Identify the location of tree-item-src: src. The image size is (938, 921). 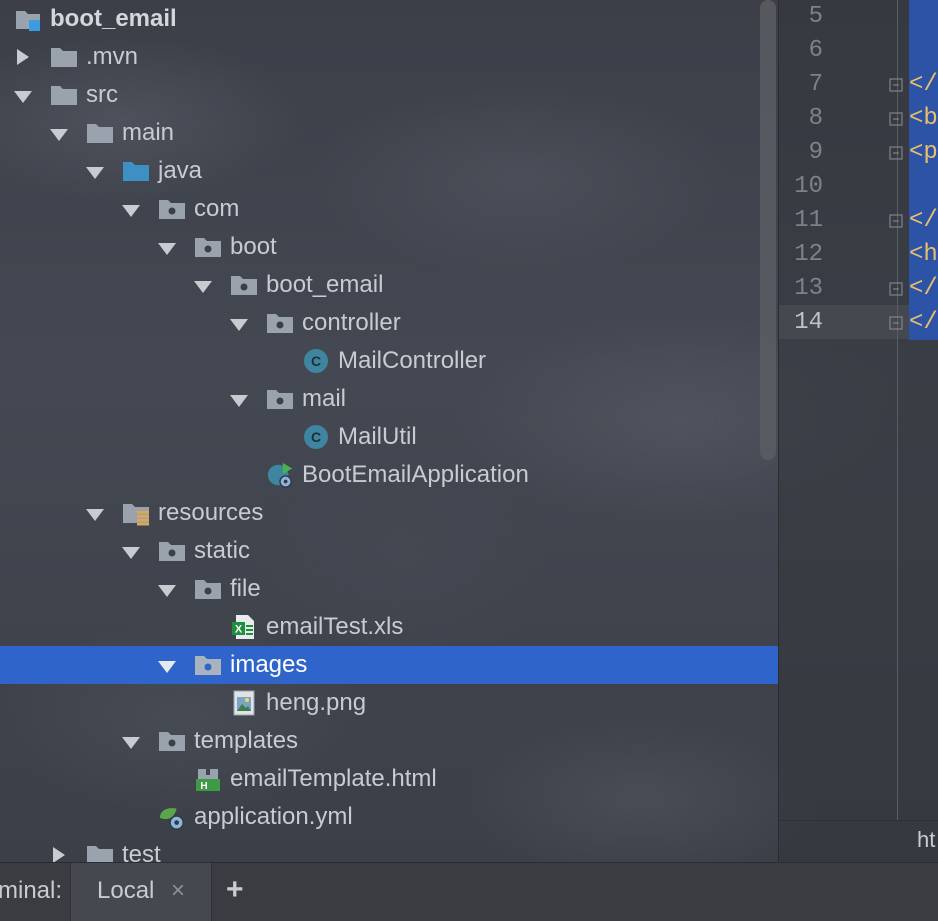
(389, 95).